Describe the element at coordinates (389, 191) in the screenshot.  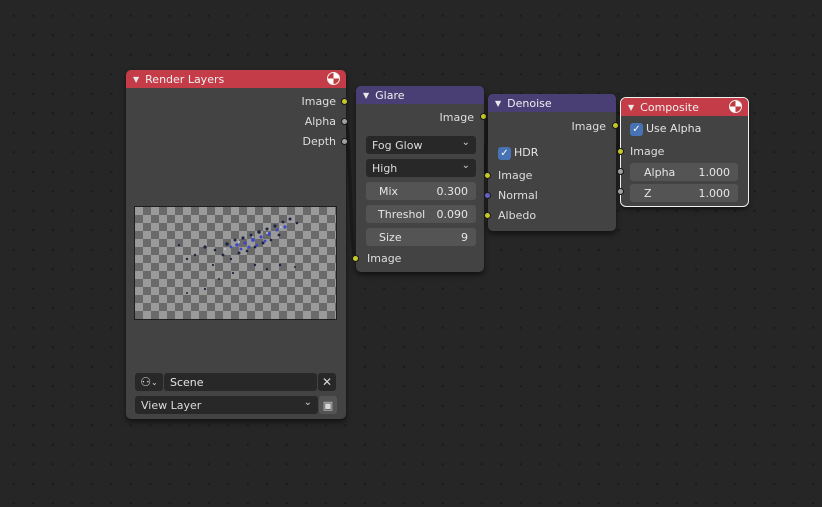
I see `glare-mix-label: Mix` at that location.